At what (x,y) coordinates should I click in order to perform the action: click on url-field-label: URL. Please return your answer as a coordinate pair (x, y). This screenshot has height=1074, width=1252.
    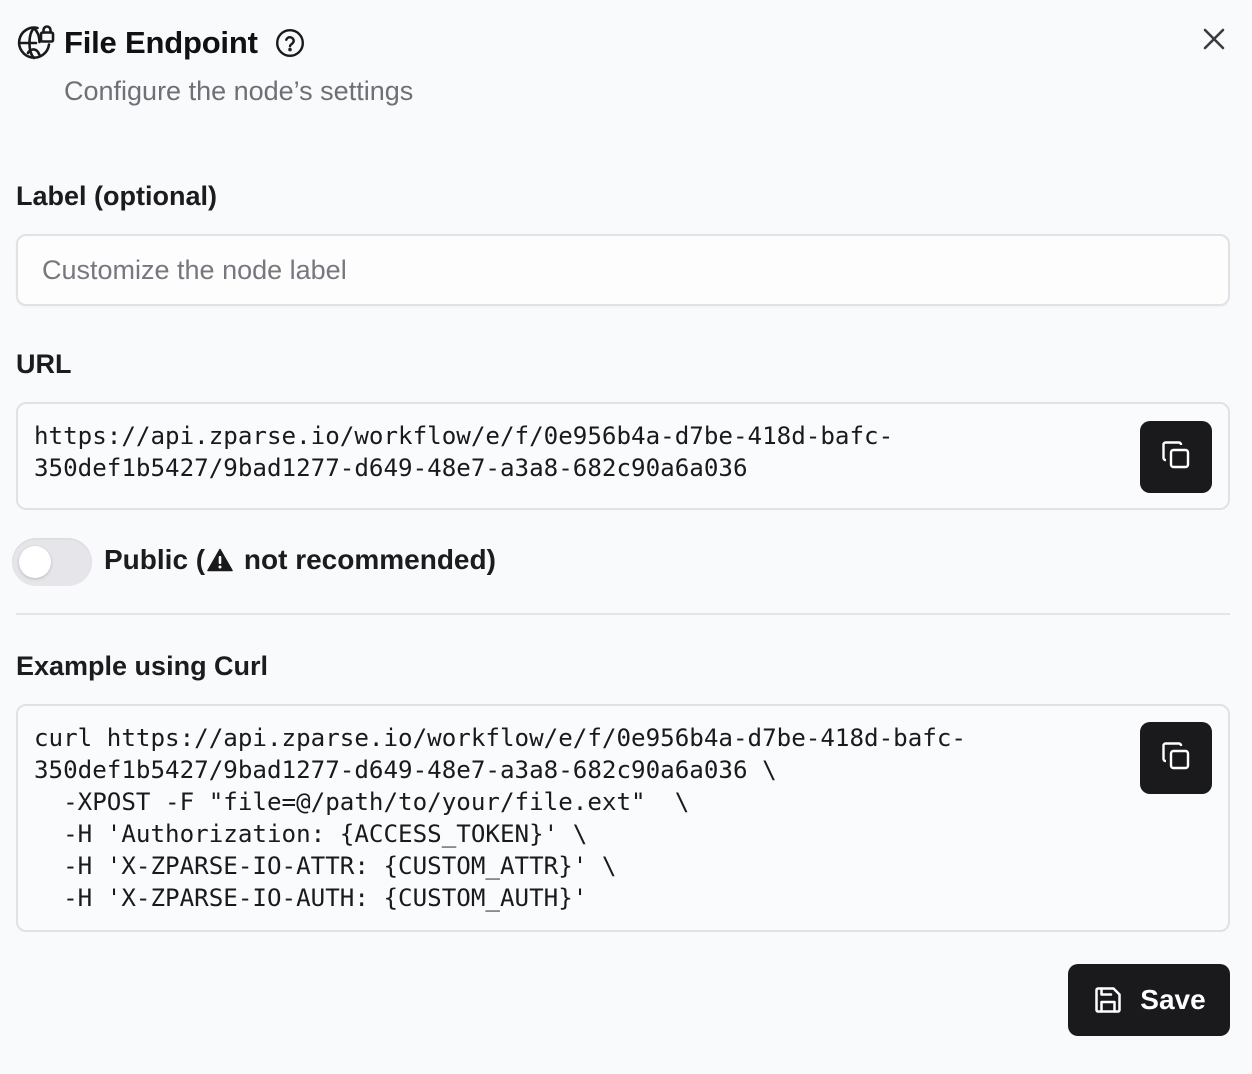
    Looking at the image, I should click on (44, 364).